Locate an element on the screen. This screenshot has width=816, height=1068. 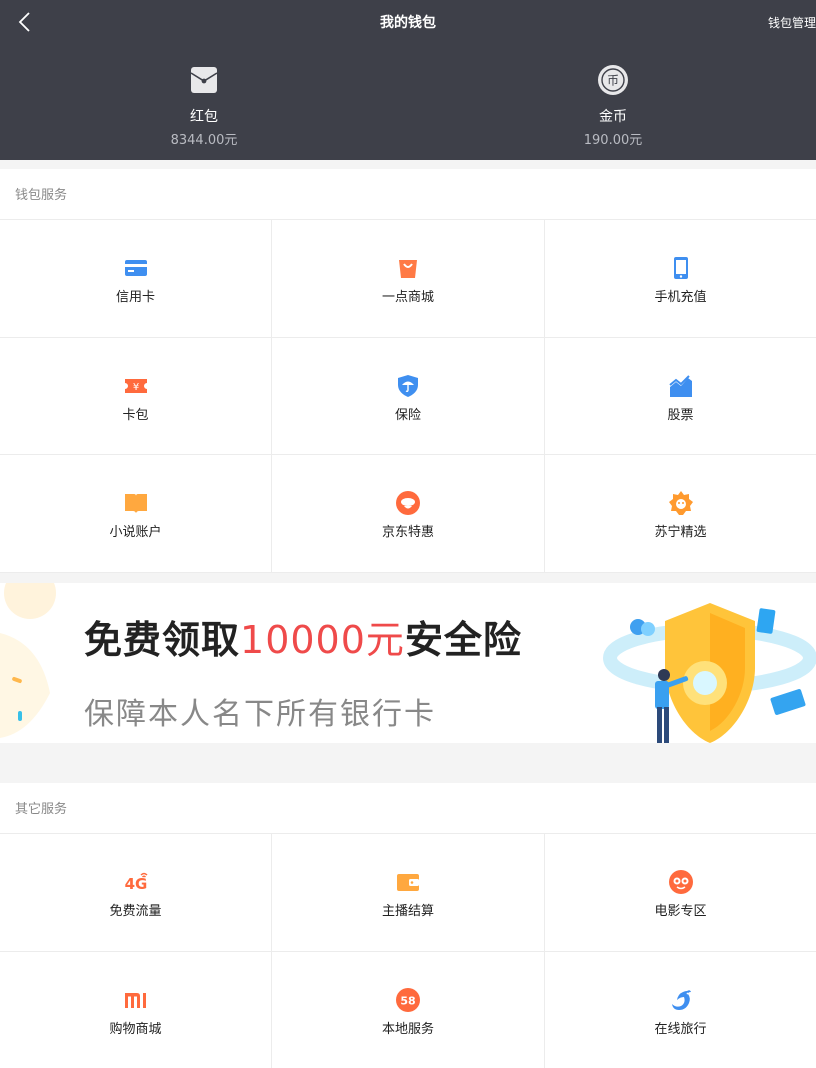
red-packet-asset: 红包 8344.00元 is located at coordinates (204, 106).